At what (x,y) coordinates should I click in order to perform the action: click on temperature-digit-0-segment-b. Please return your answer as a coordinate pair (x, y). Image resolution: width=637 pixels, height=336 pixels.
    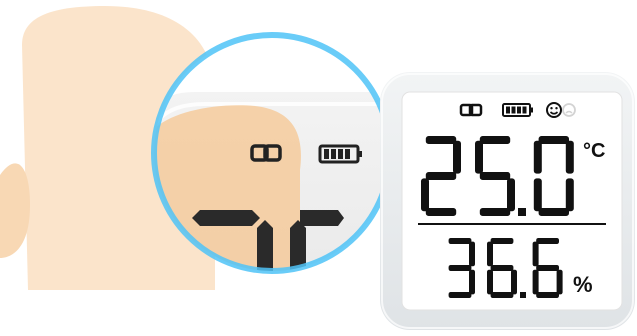
    Looking at the image, I should click on (457, 157).